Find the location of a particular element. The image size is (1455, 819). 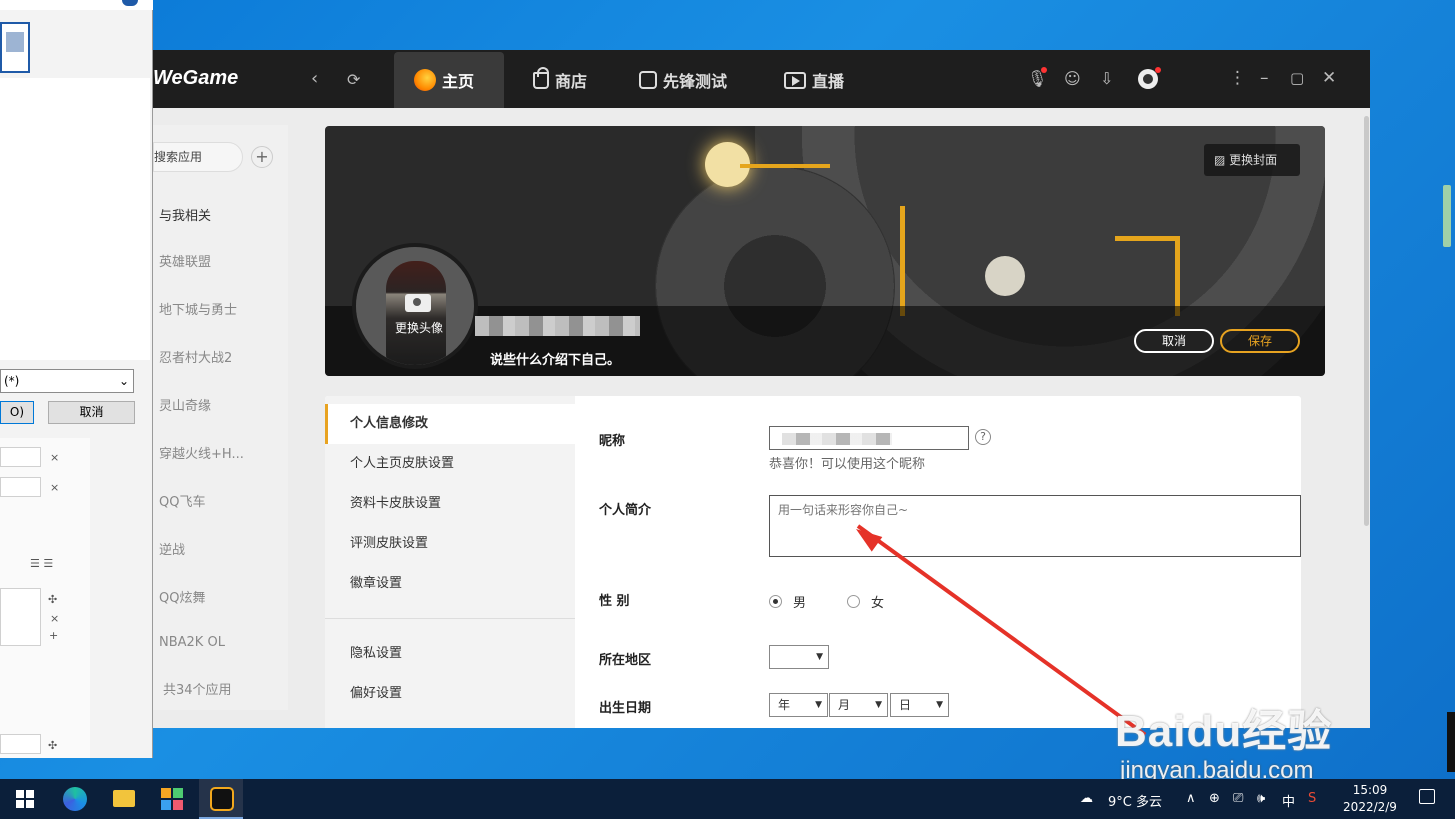

menu-item-badges: 徽章设置 is located at coordinates (450, 584).